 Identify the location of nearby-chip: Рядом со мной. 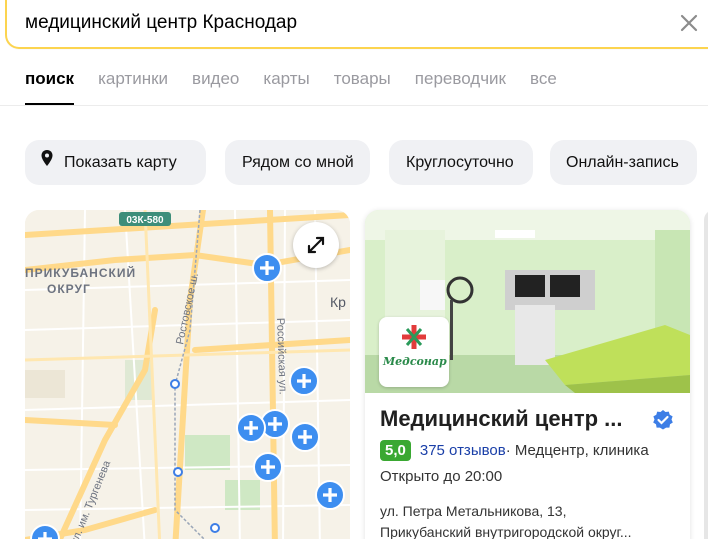
(297, 162).